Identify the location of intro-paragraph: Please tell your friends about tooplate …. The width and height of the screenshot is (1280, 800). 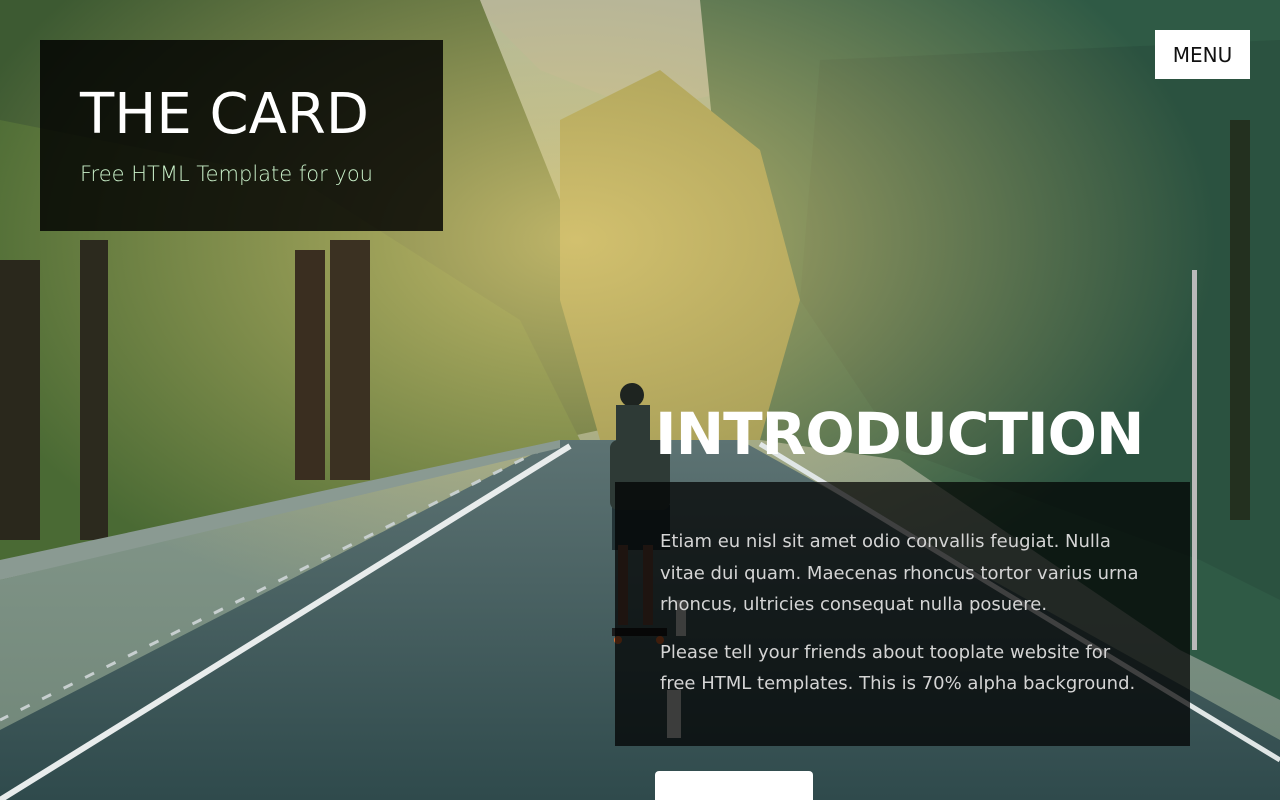
(898, 668).